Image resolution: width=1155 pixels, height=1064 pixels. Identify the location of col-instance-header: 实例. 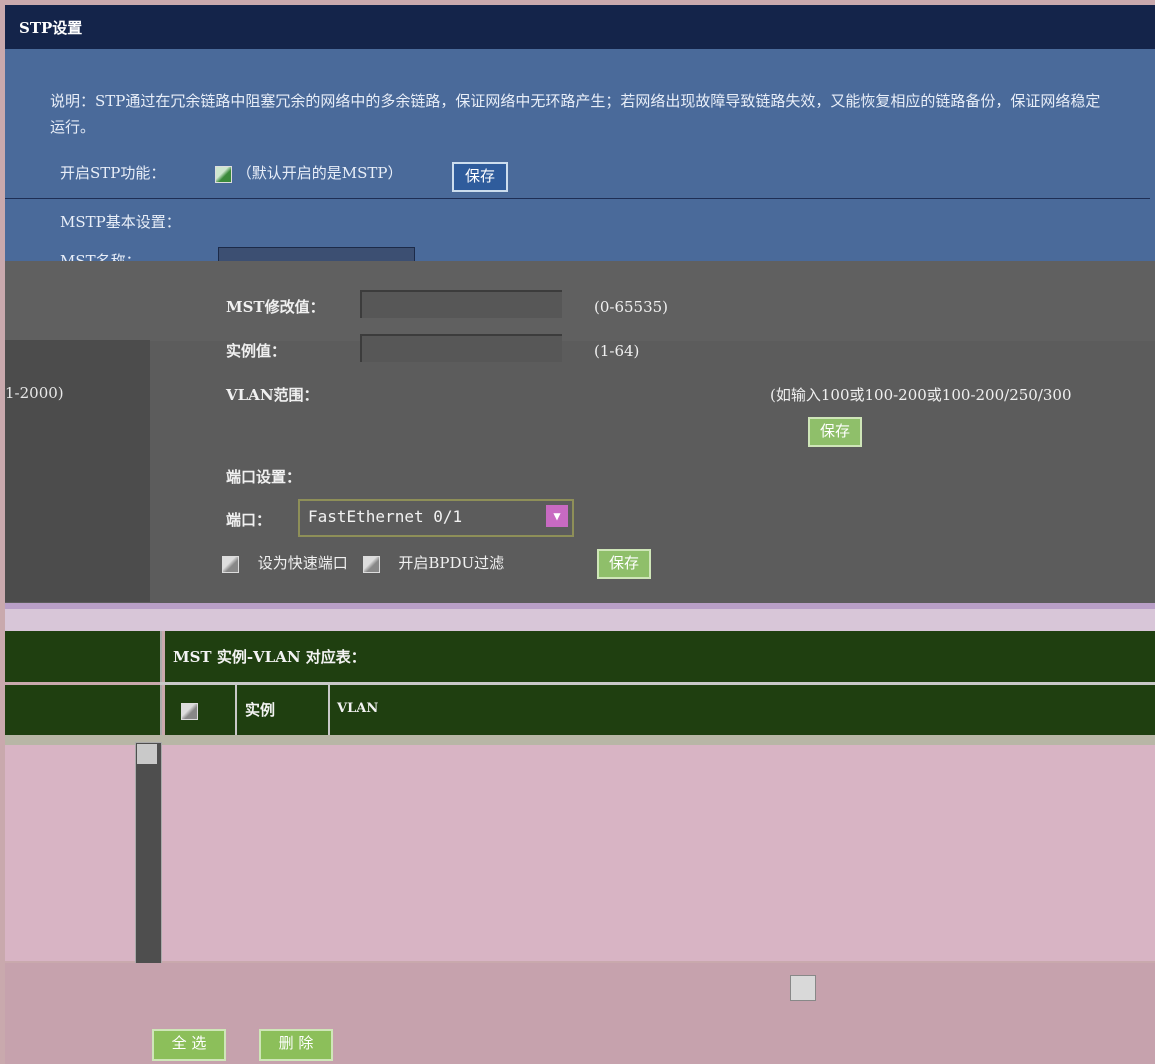
(260, 710).